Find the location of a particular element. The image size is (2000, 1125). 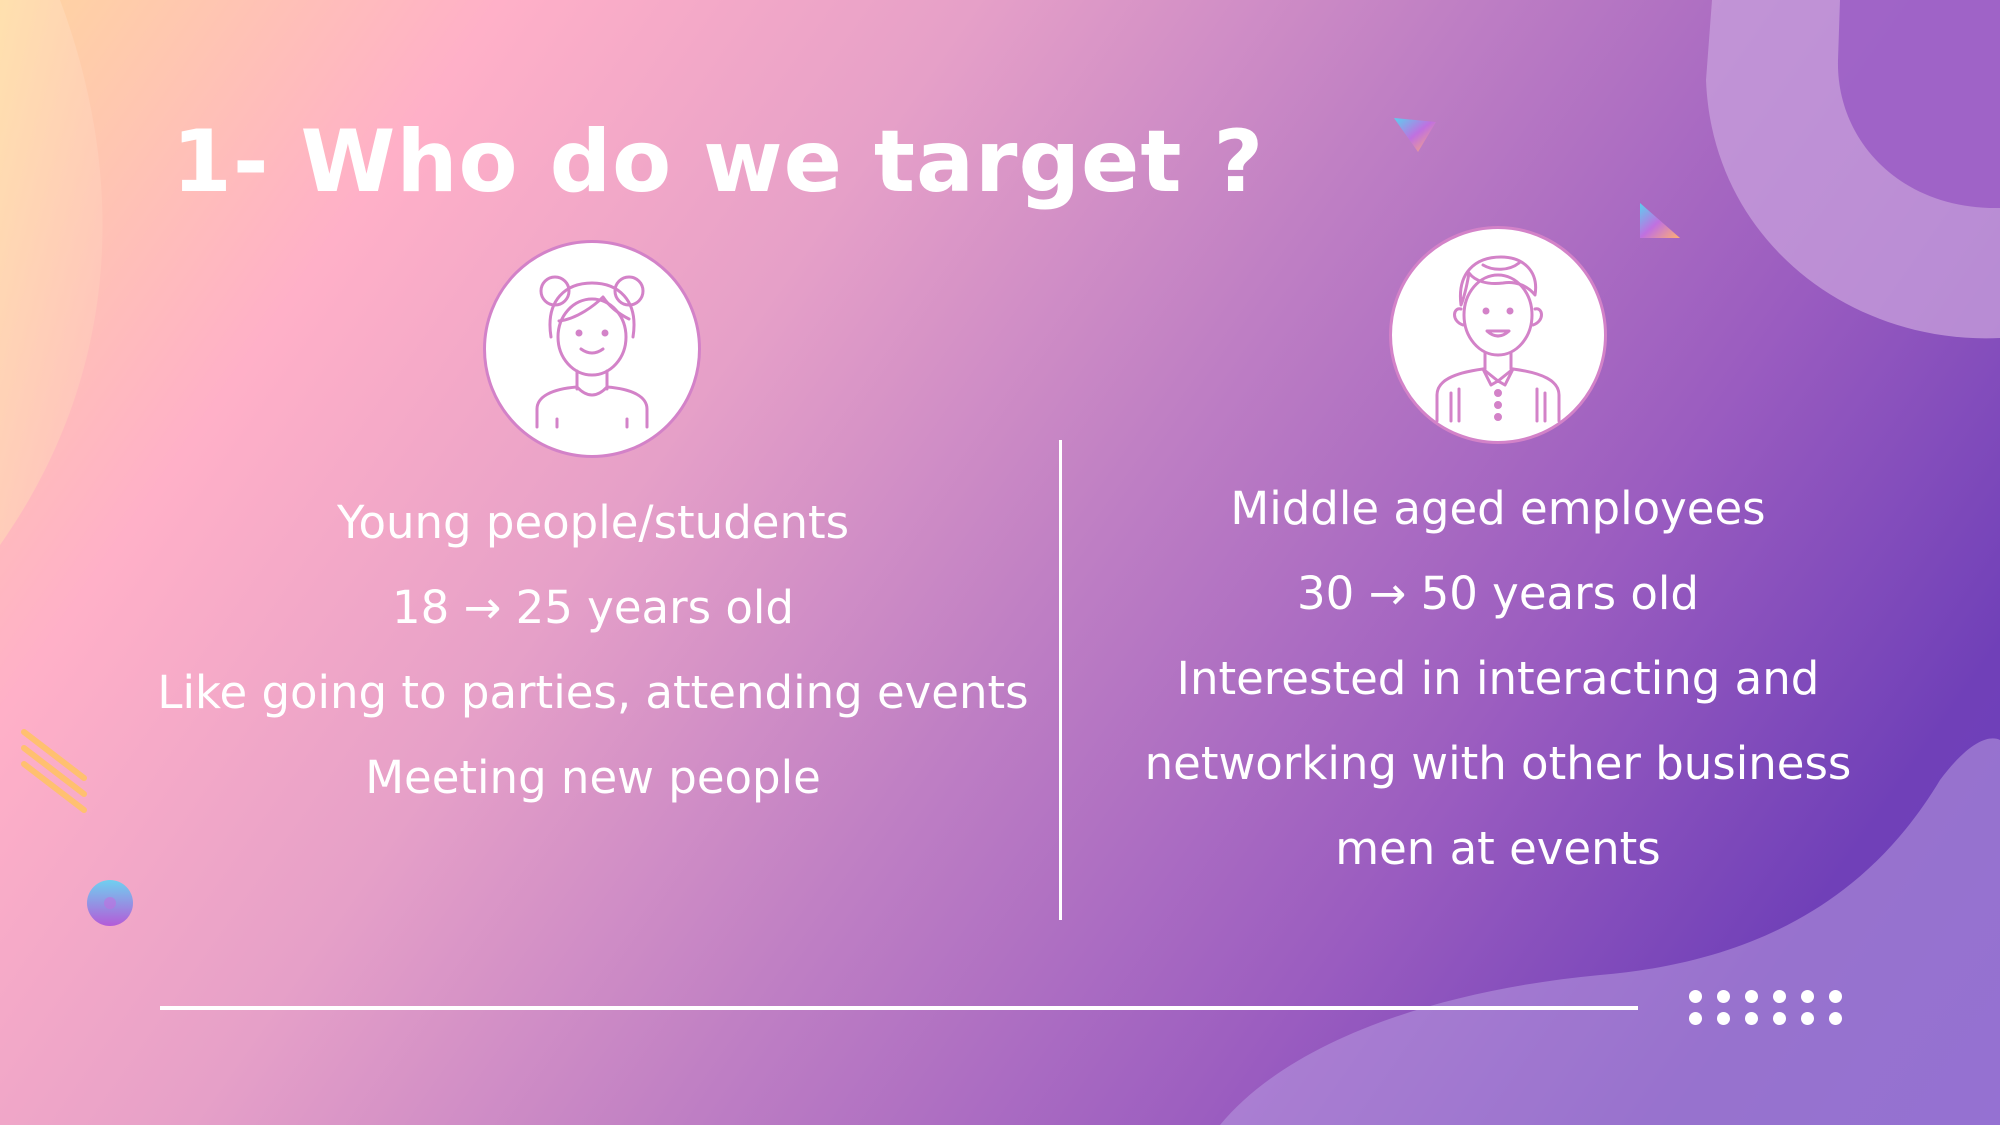

right-line-age-range: 30 → 50 years old is located at coordinates (1498, 593).